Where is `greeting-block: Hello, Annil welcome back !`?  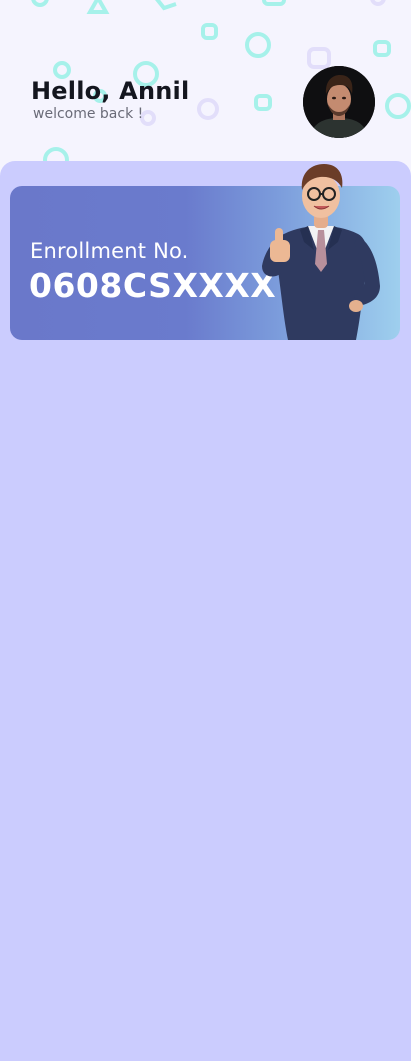
greeting-block: Hello, Annil welcome back ! is located at coordinates (110, 99).